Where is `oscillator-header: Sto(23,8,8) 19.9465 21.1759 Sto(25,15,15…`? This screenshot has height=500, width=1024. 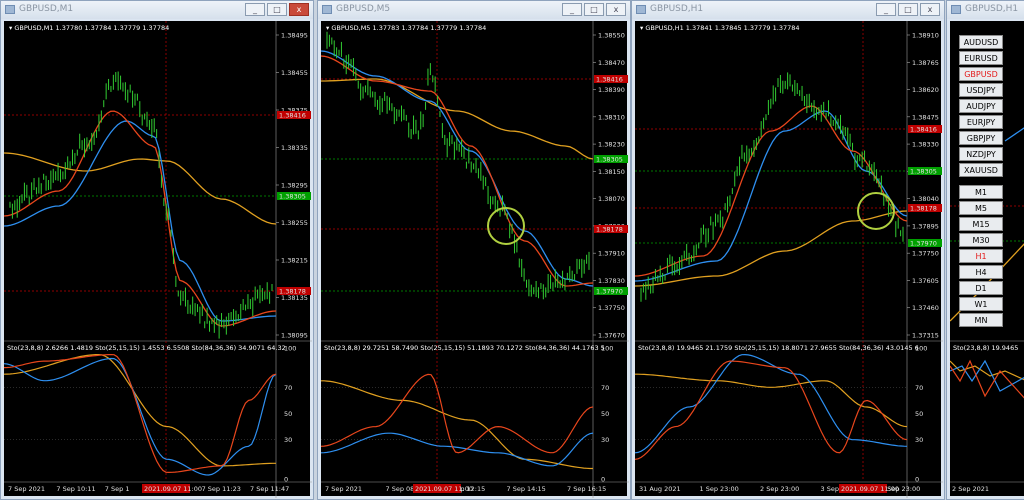
oscillator-header: Sto(23,8,8) 19.9465 21.1759 Sto(25,15,15… is located at coordinates (778, 348).